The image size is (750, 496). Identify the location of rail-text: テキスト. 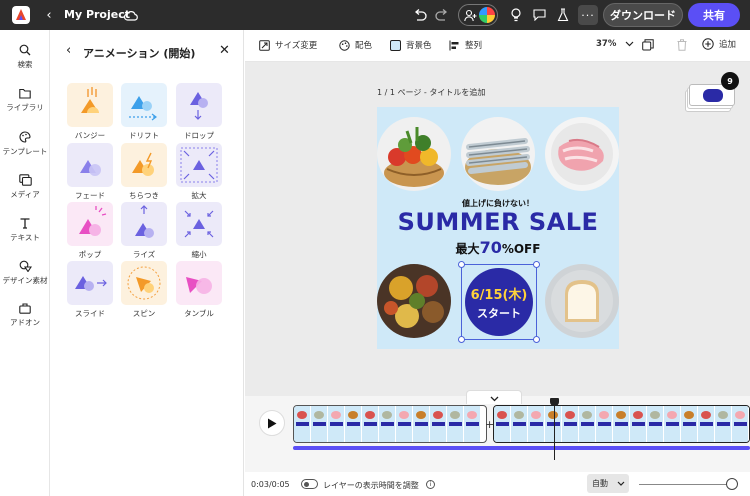
(25, 230).